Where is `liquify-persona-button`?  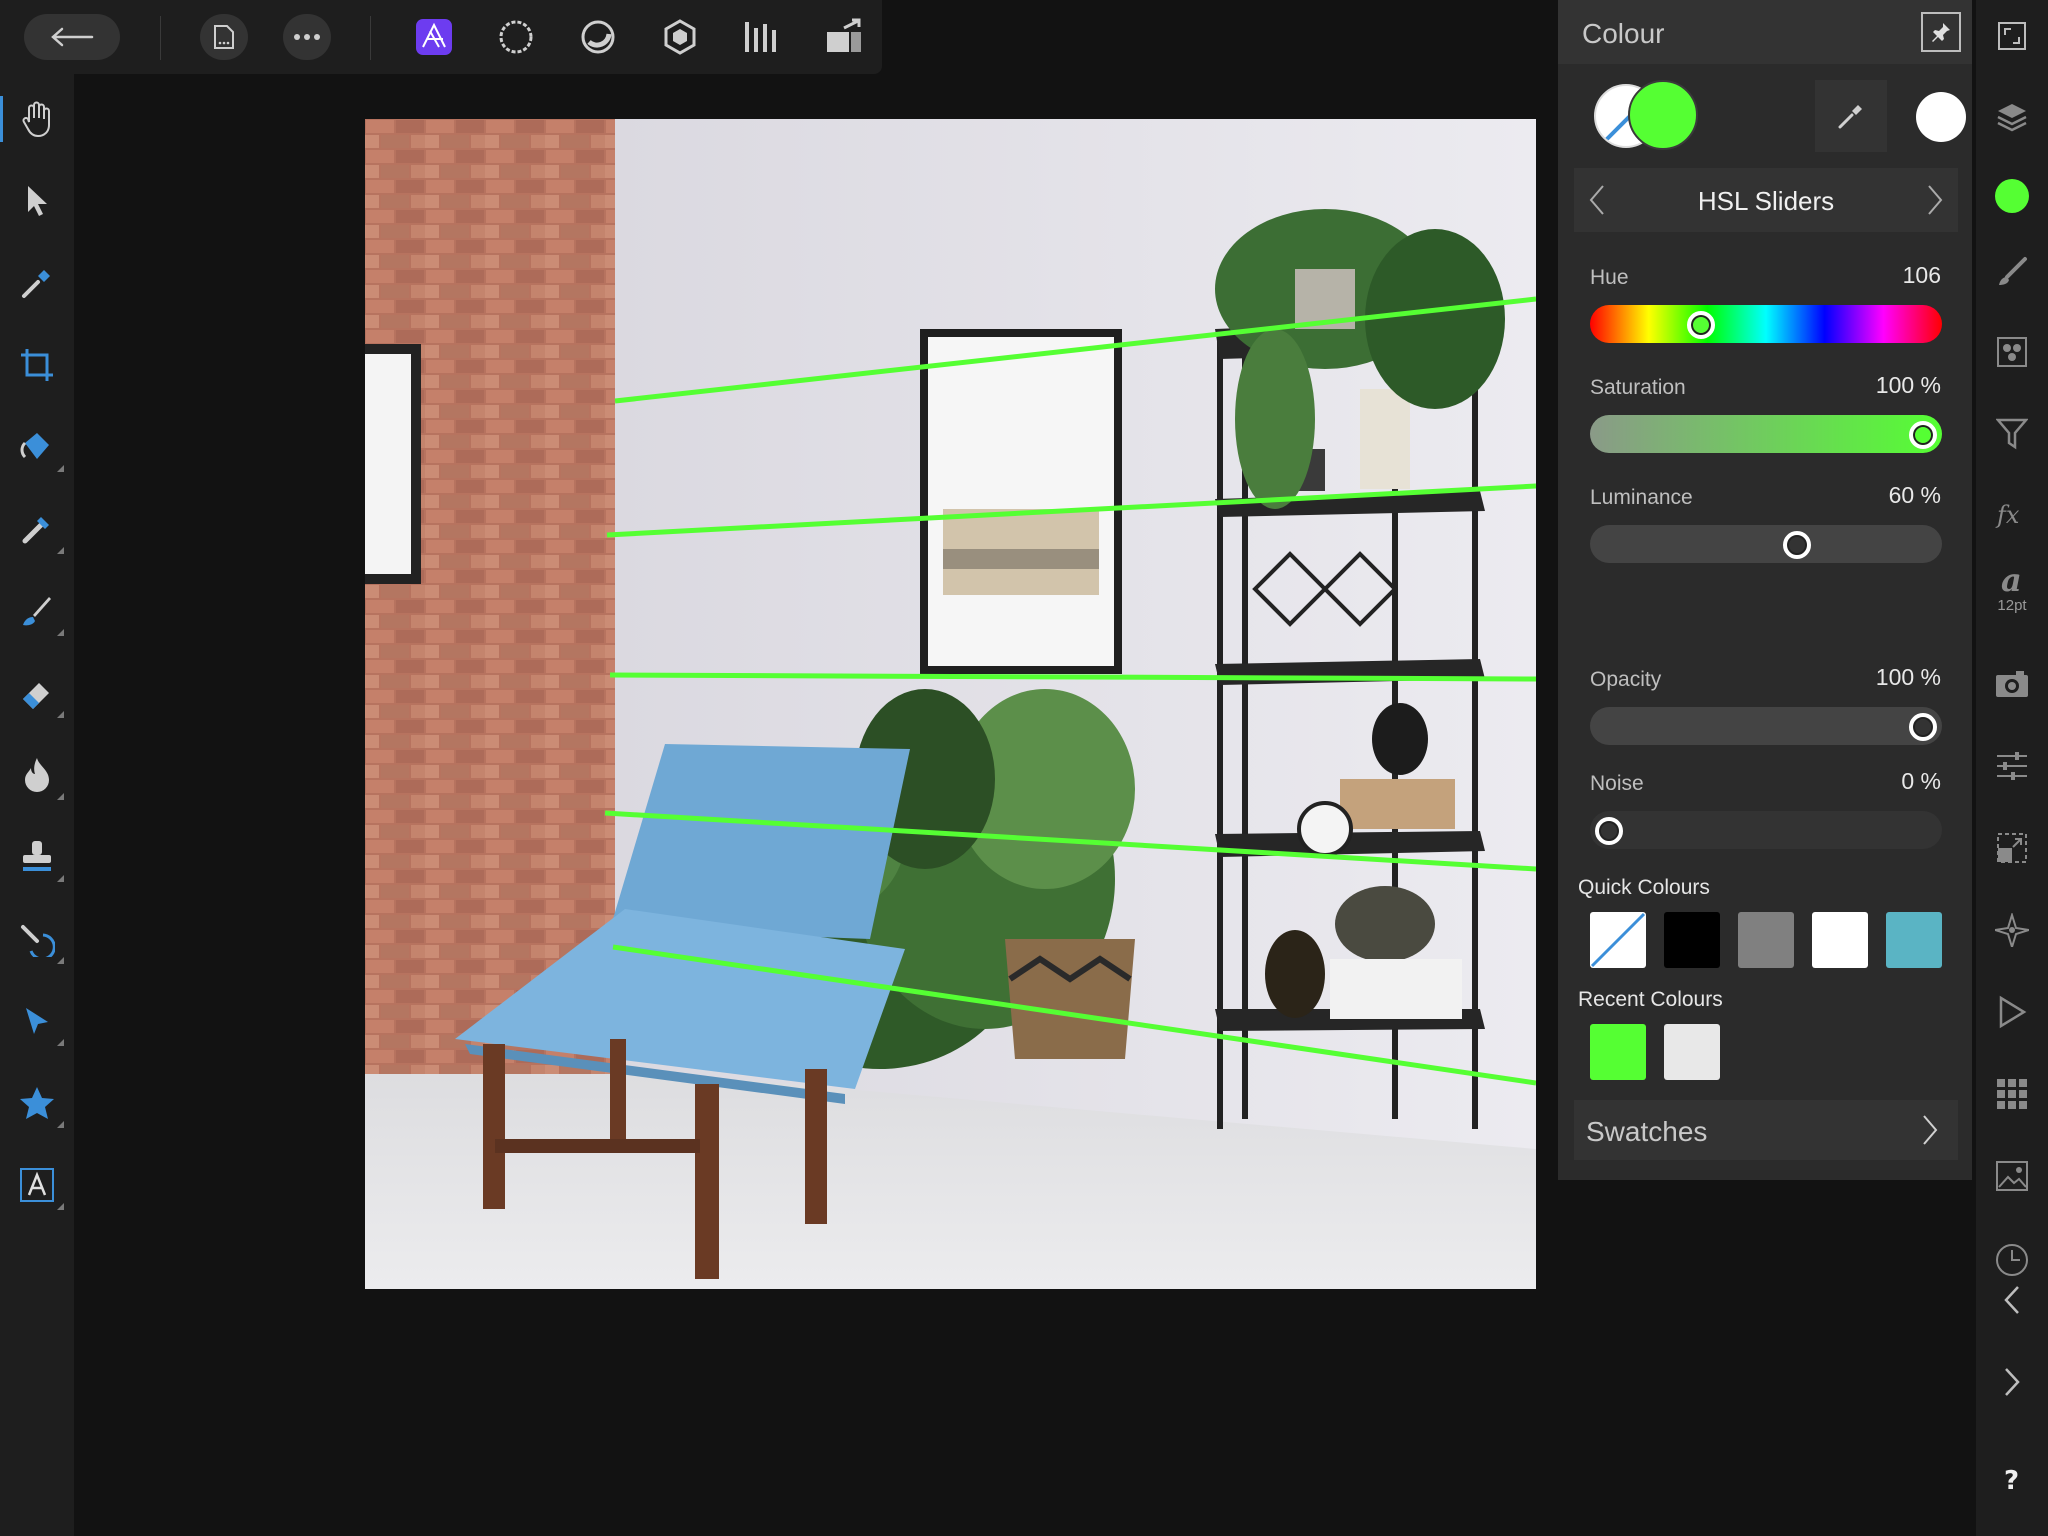 liquify-persona-button is located at coordinates (516, 37).